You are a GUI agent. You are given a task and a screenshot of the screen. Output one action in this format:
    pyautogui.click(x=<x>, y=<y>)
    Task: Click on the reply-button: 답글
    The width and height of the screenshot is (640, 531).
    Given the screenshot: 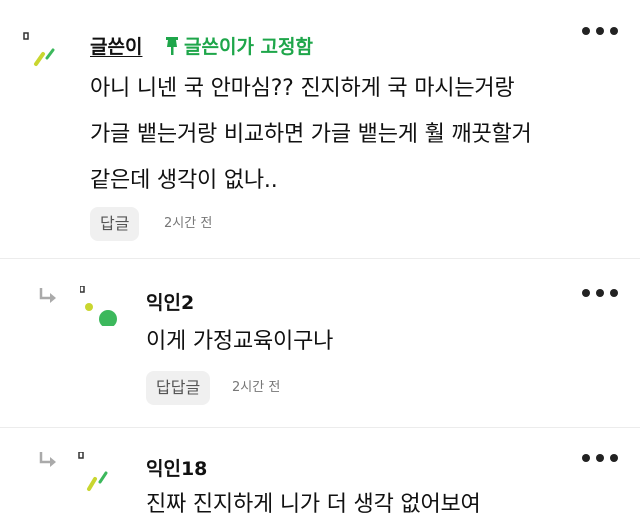 What is the action you would take?
    pyautogui.click(x=115, y=224)
    